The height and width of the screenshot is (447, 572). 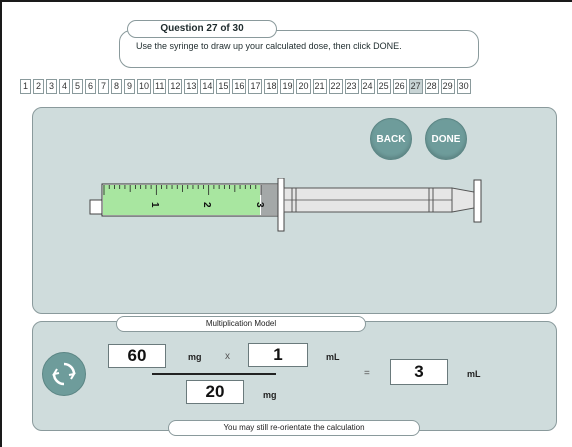 I want to click on question-nav-25: 25, so click(x=383, y=86).